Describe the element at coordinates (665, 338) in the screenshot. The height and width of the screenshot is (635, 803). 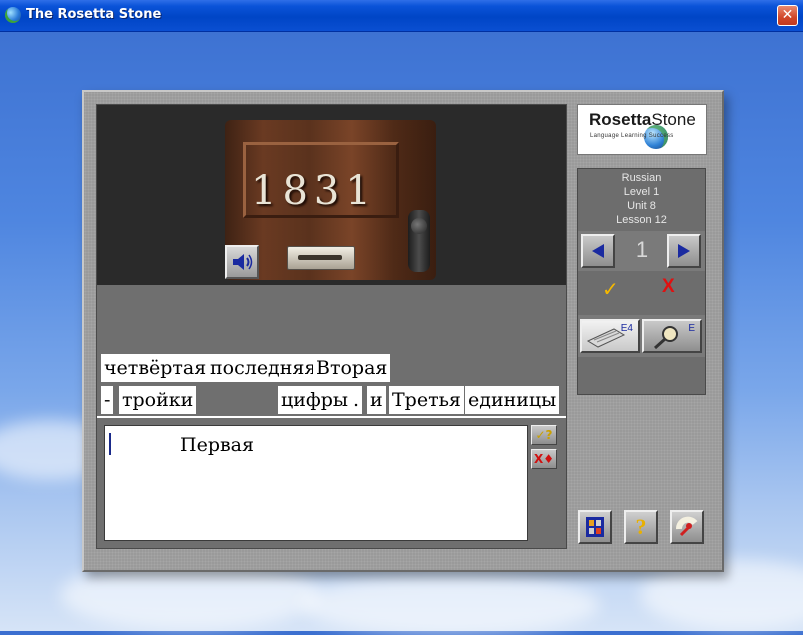
I see `magnifier-icon` at that location.